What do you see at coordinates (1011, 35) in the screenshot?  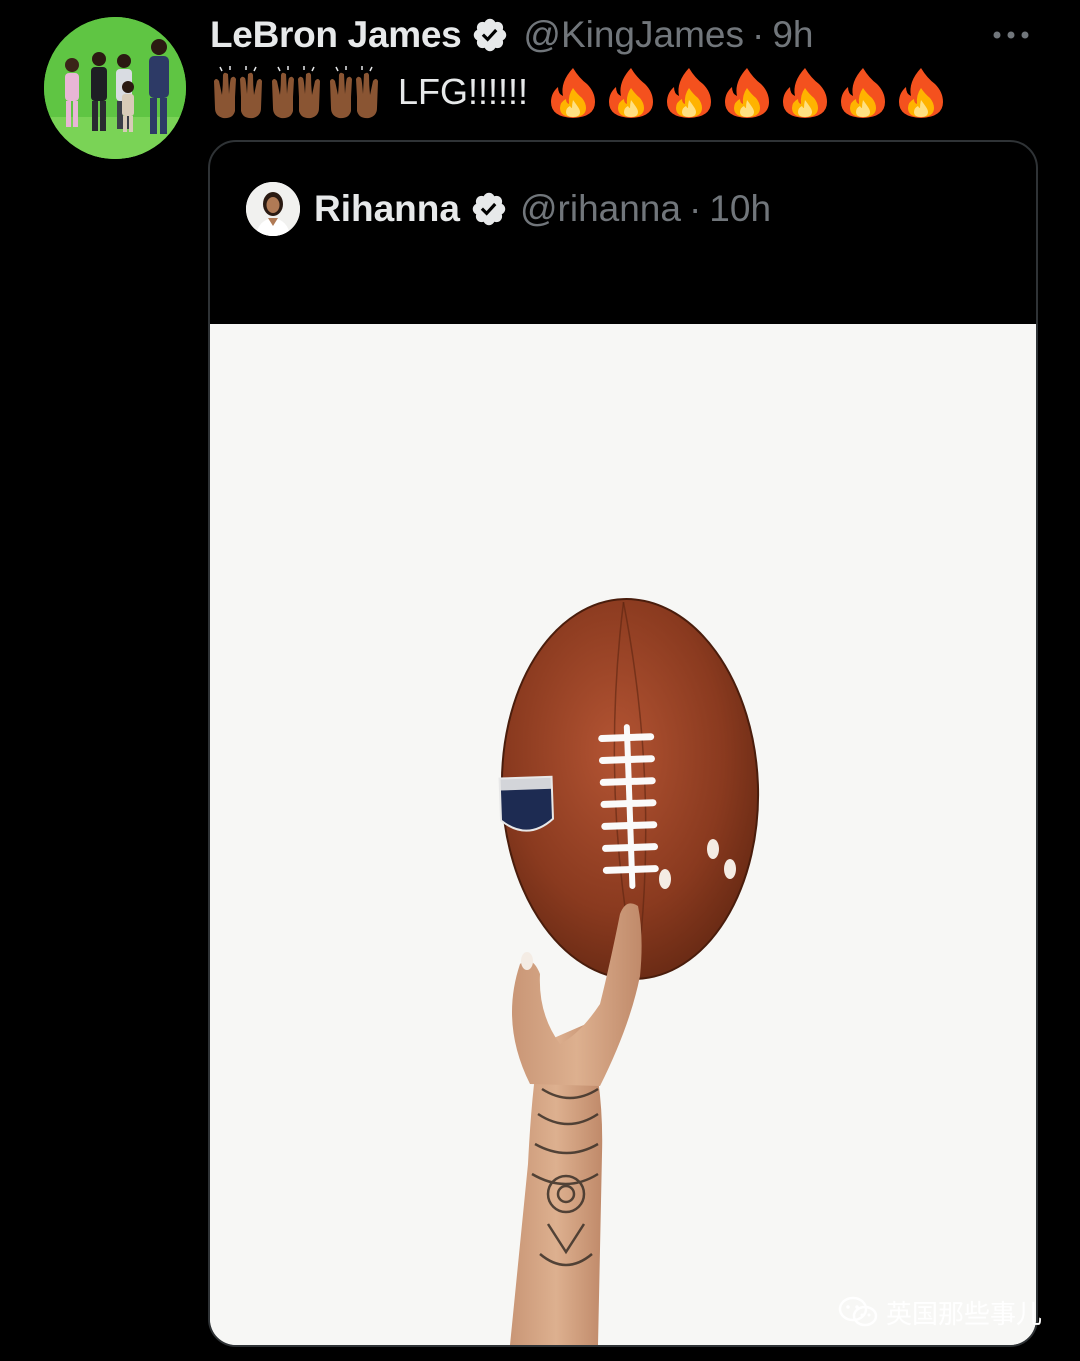 I see `more-options-icon` at bounding box center [1011, 35].